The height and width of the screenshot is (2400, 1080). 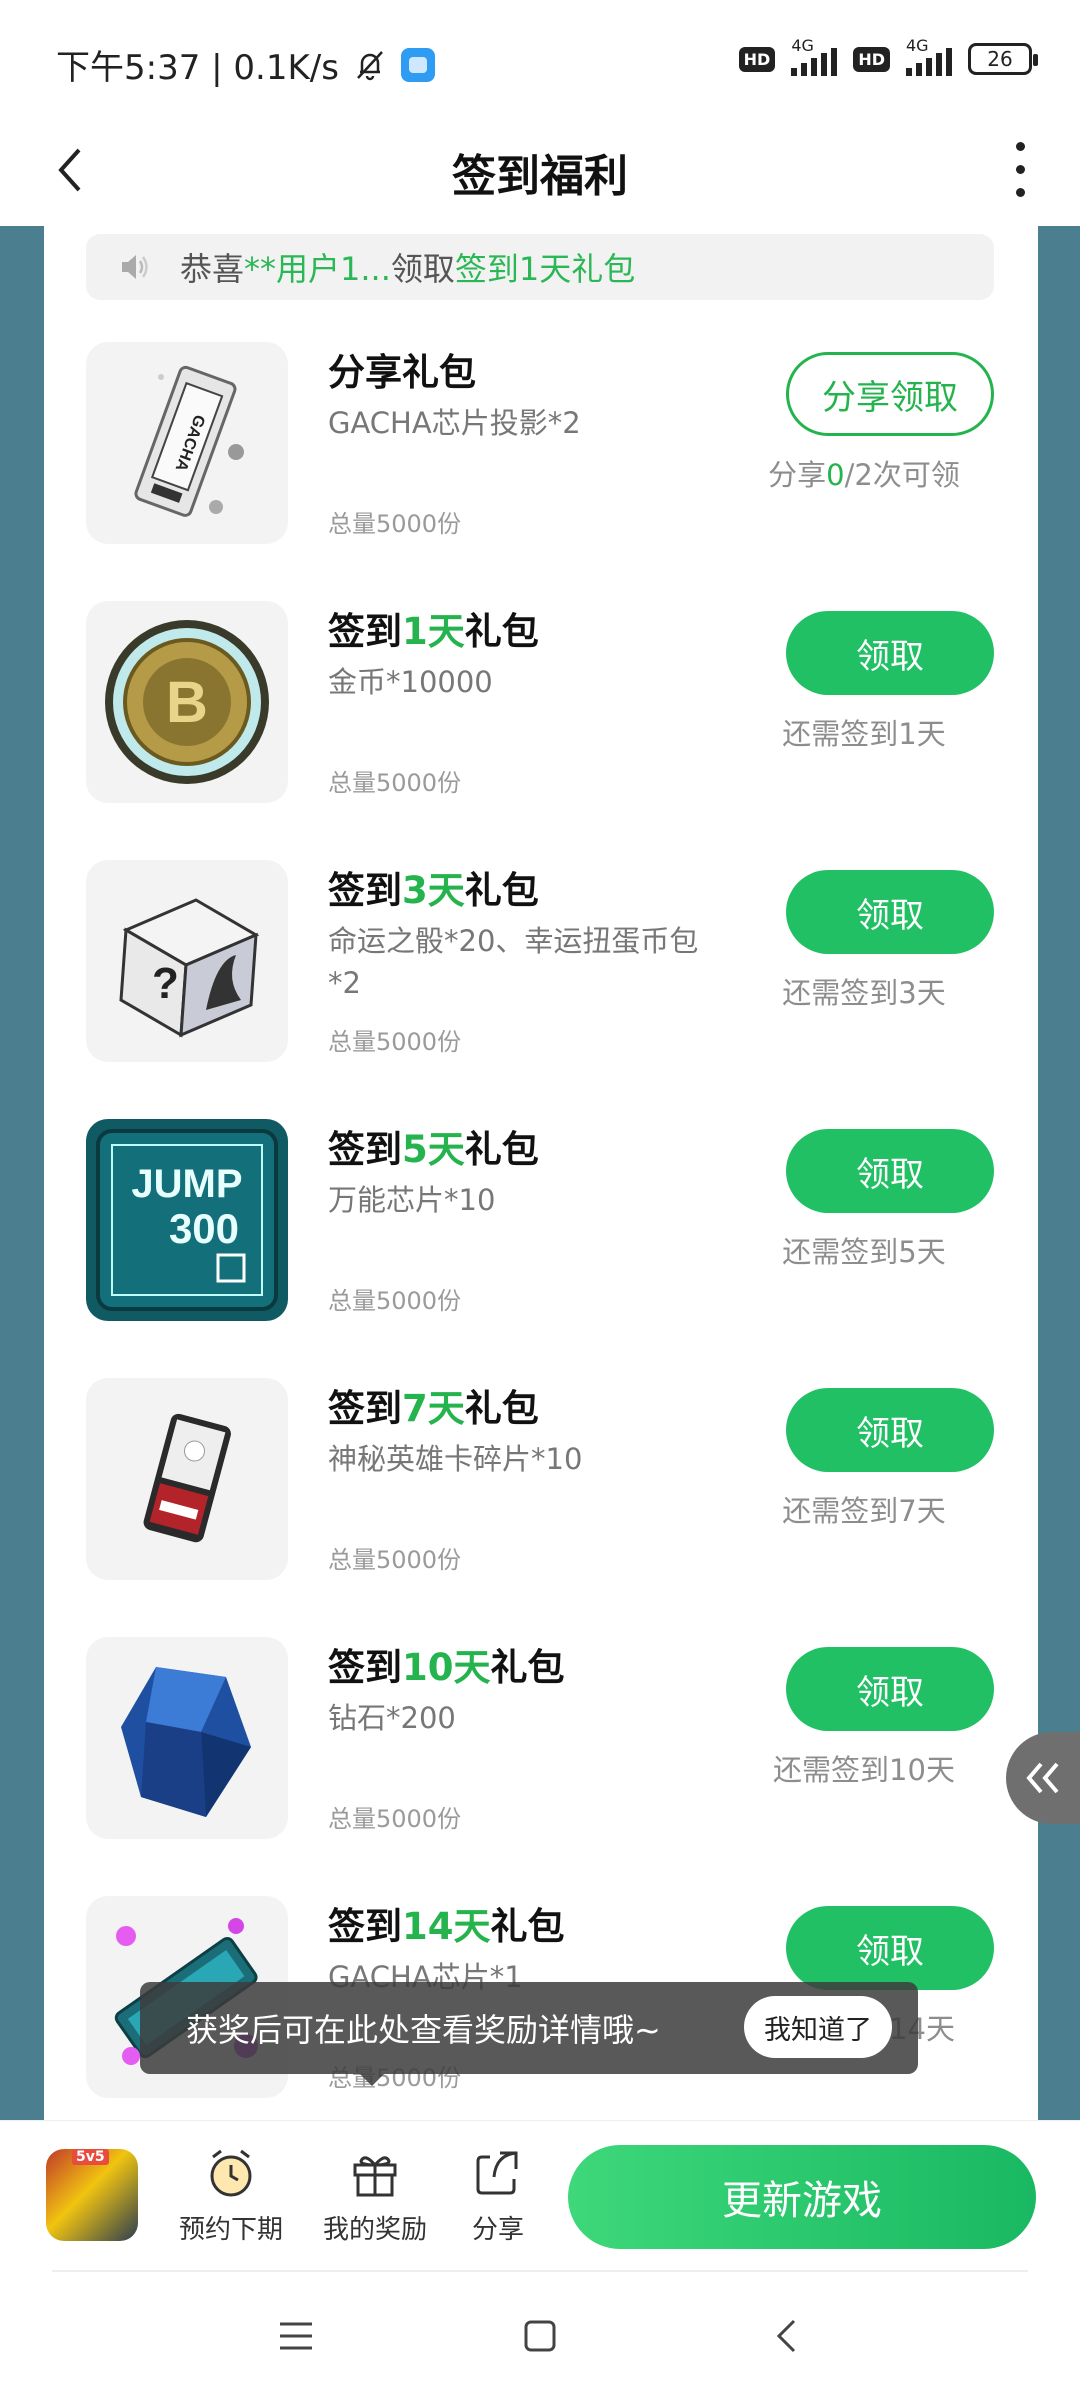 What do you see at coordinates (864, 1252) in the screenshot?
I see `gift-hint: 还需签到5天` at bounding box center [864, 1252].